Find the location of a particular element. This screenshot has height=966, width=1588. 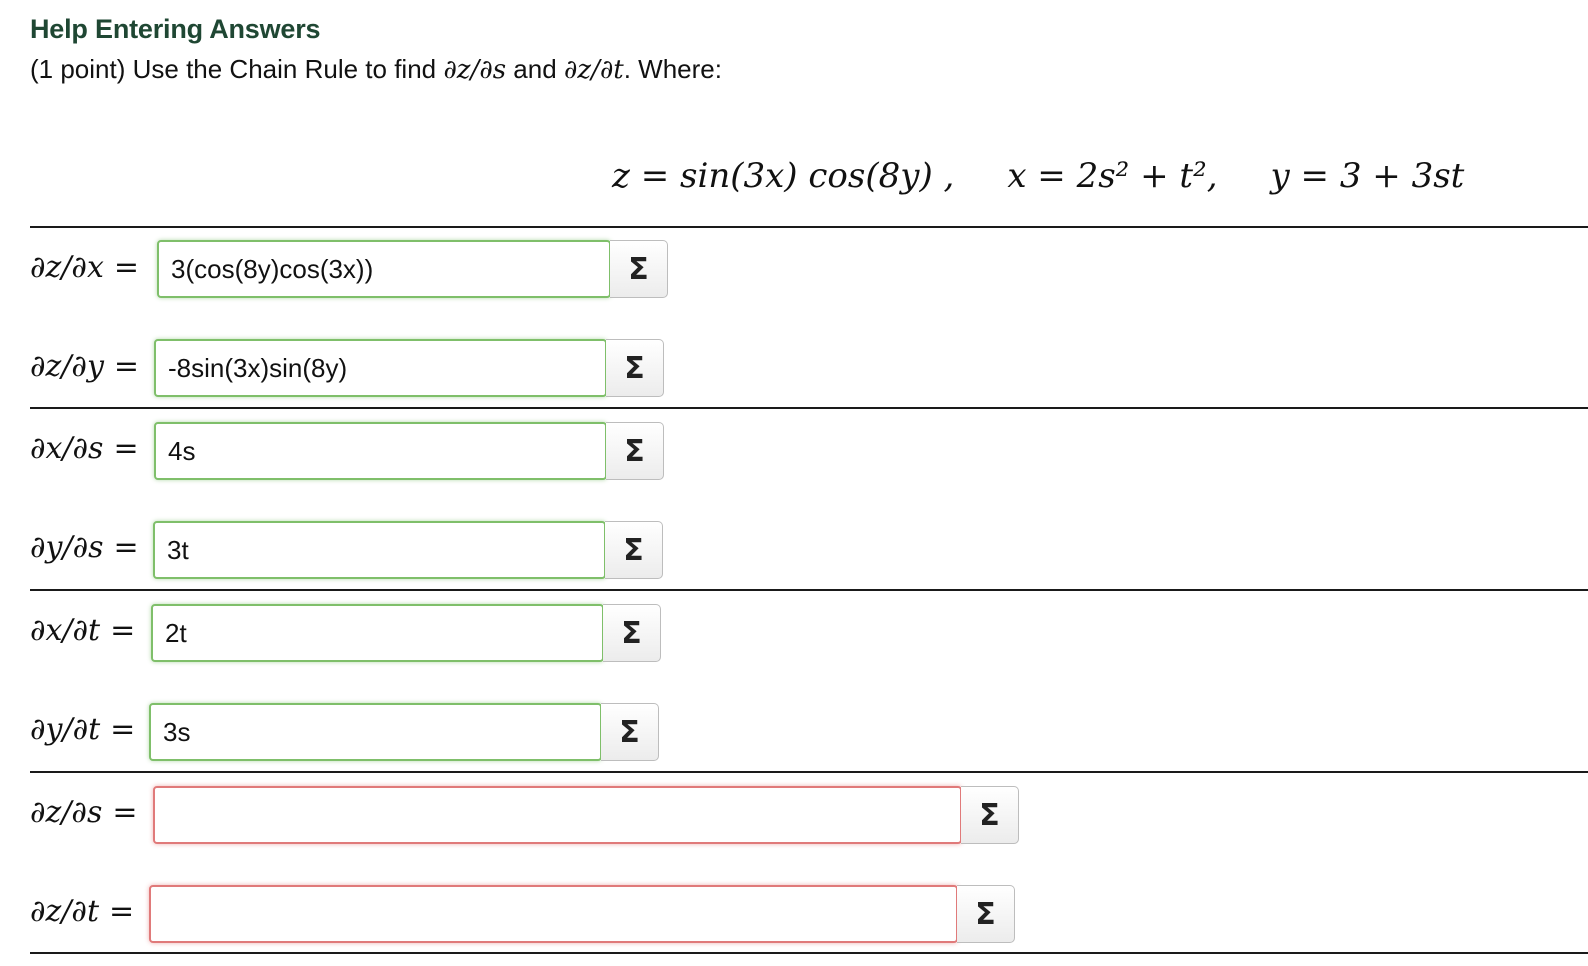

problem-connector: and is located at coordinates (535, 69).